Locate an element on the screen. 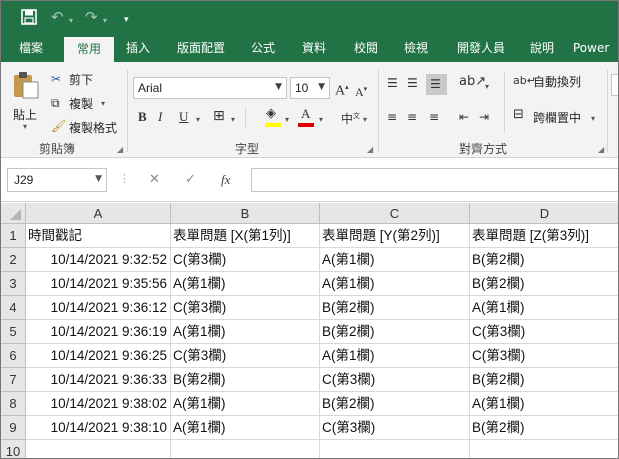 Image resolution: width=619 pixels, height=459 pixels. merge-dropdown-icon: ▾ is located at coordinates (593, 118).